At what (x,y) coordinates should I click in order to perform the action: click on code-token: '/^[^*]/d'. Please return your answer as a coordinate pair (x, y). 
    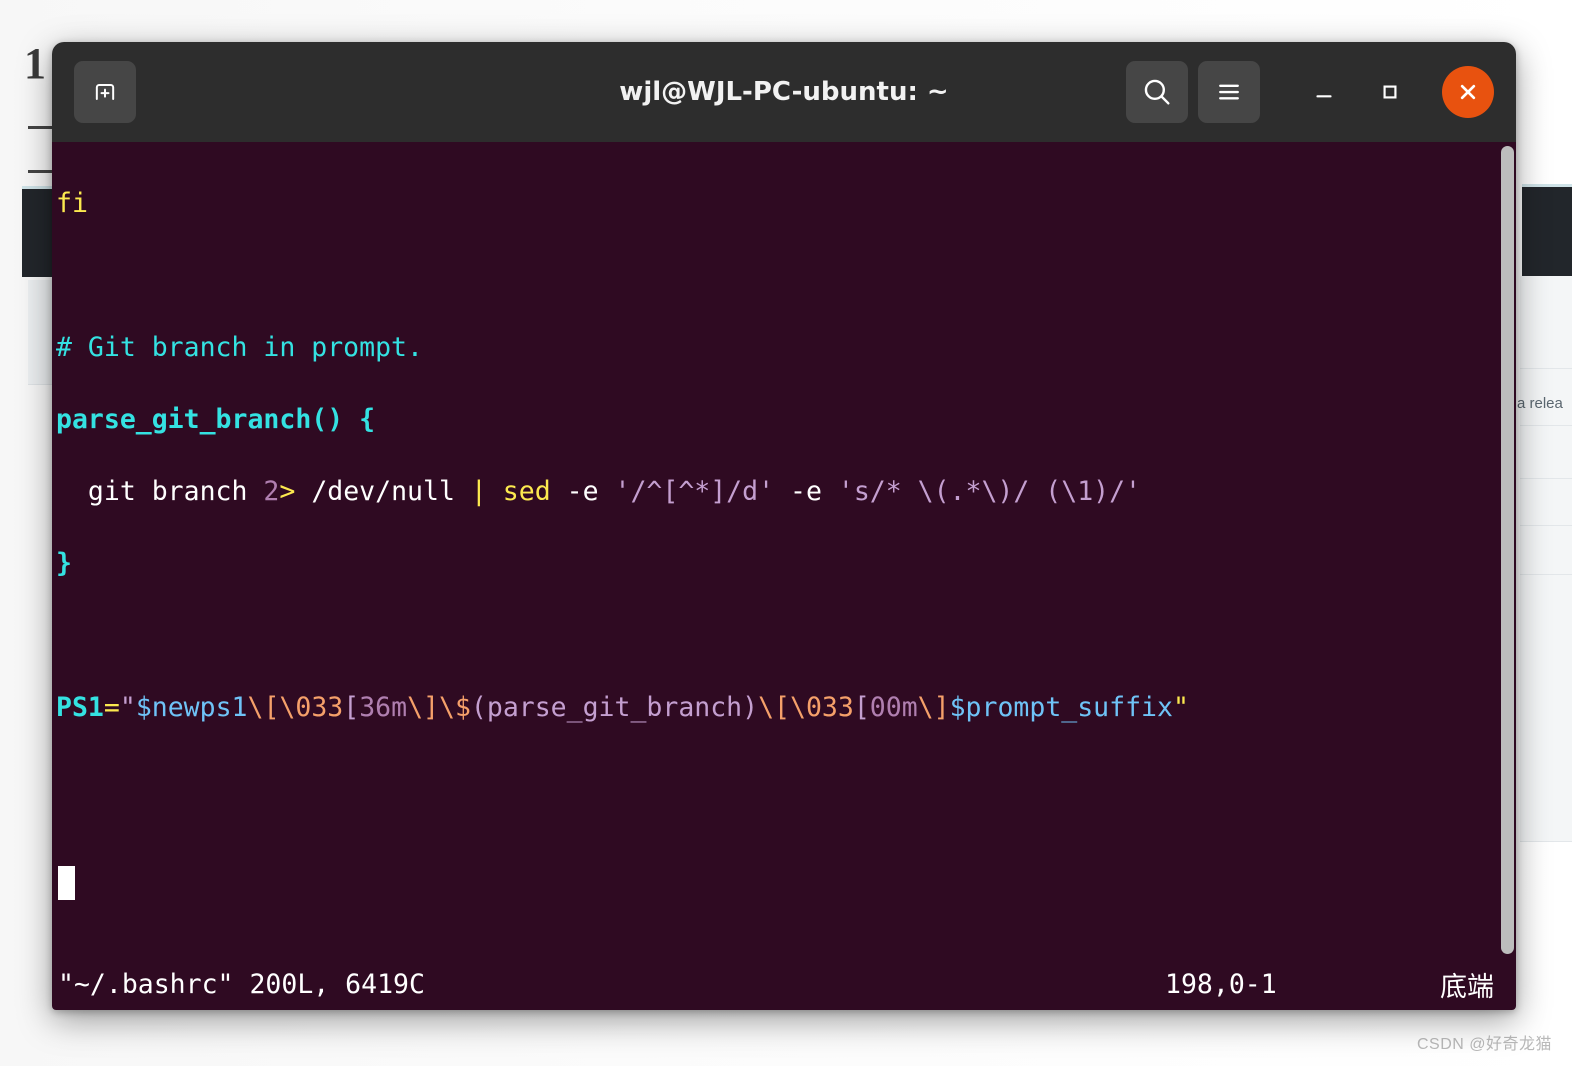
    Looking at the image, I should click on (694, 491).